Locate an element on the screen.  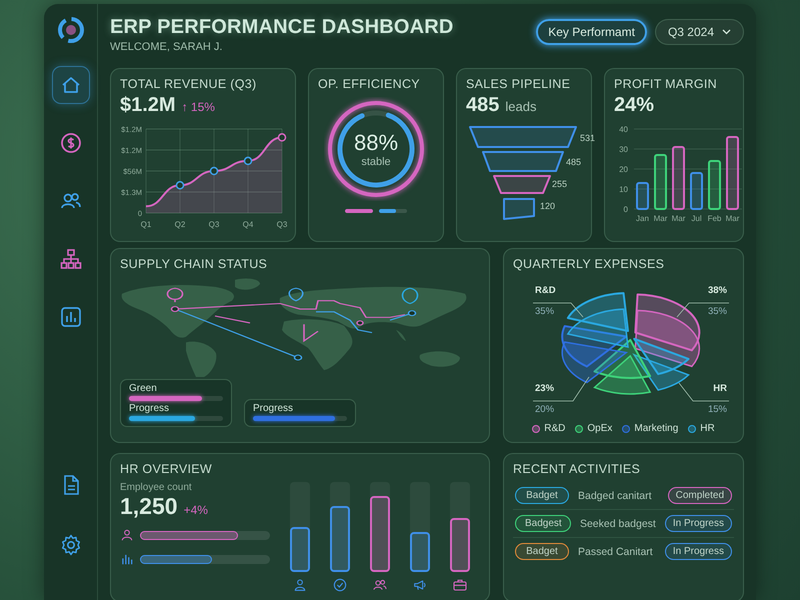
axis-label: 0 is located at coordinates (626, 209).